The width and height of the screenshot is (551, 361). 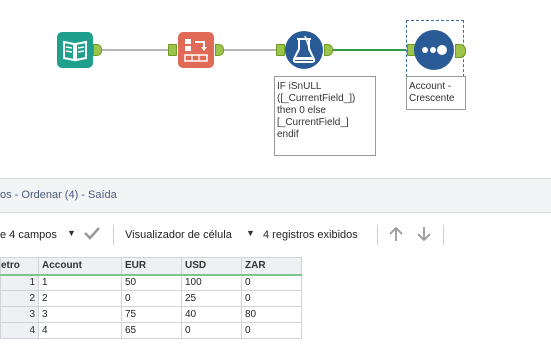 What do you see at coordinates (396, 236) in the screenshot?
I see `arrow-up-icon` at bounding box center [396, 236].